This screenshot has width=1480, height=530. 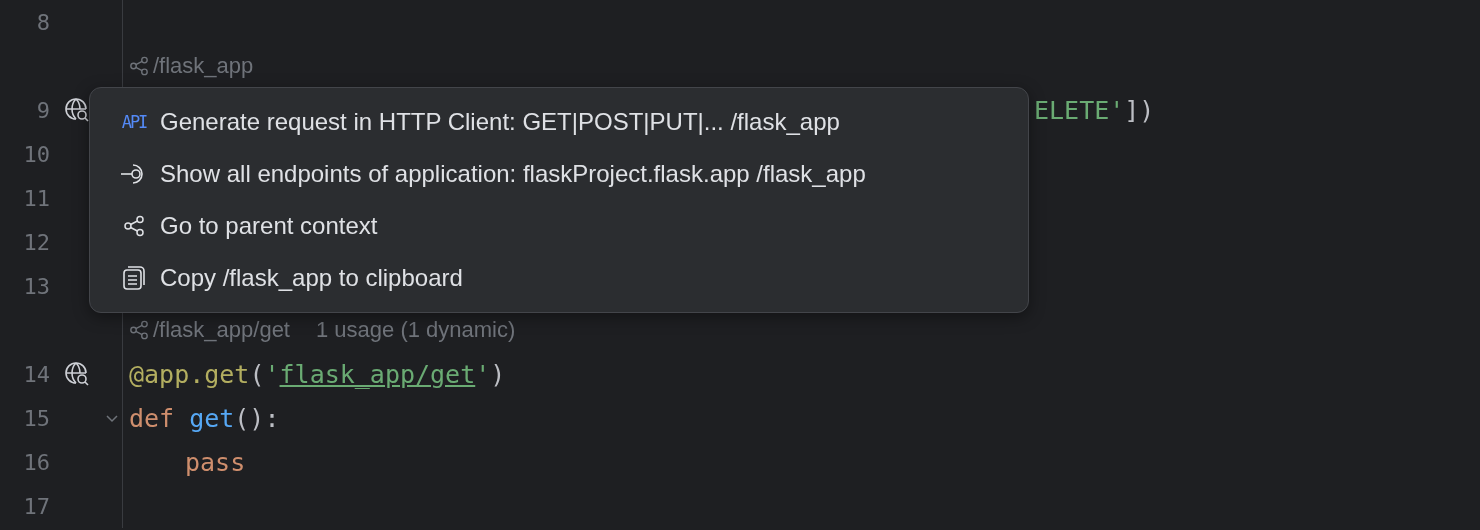 What do you see at coordinates (377, 374) in the screenshot?
I see `url-link: flask_app/get` at bounding box center [377, 374].